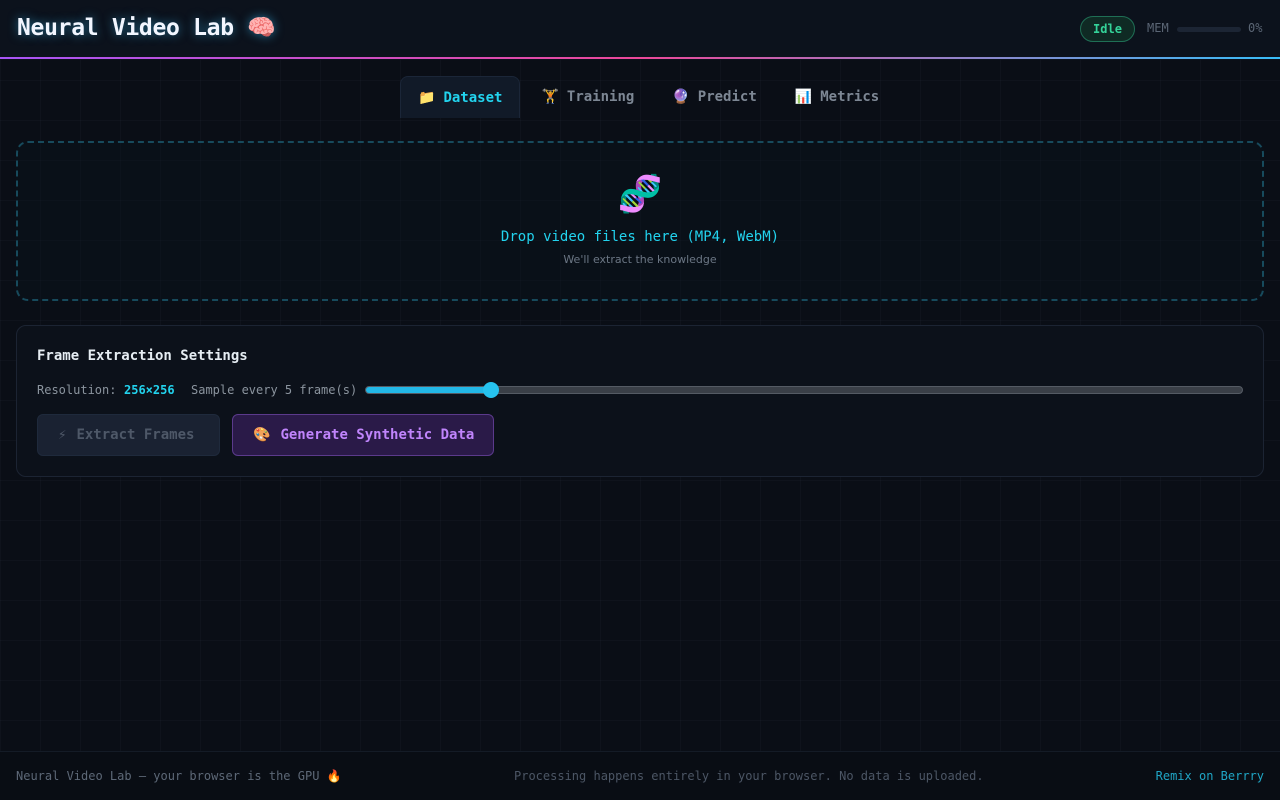 The height and width of the screenshot is (800, 1280). I want to click on tab-label: Dataset, so click(473, 97).